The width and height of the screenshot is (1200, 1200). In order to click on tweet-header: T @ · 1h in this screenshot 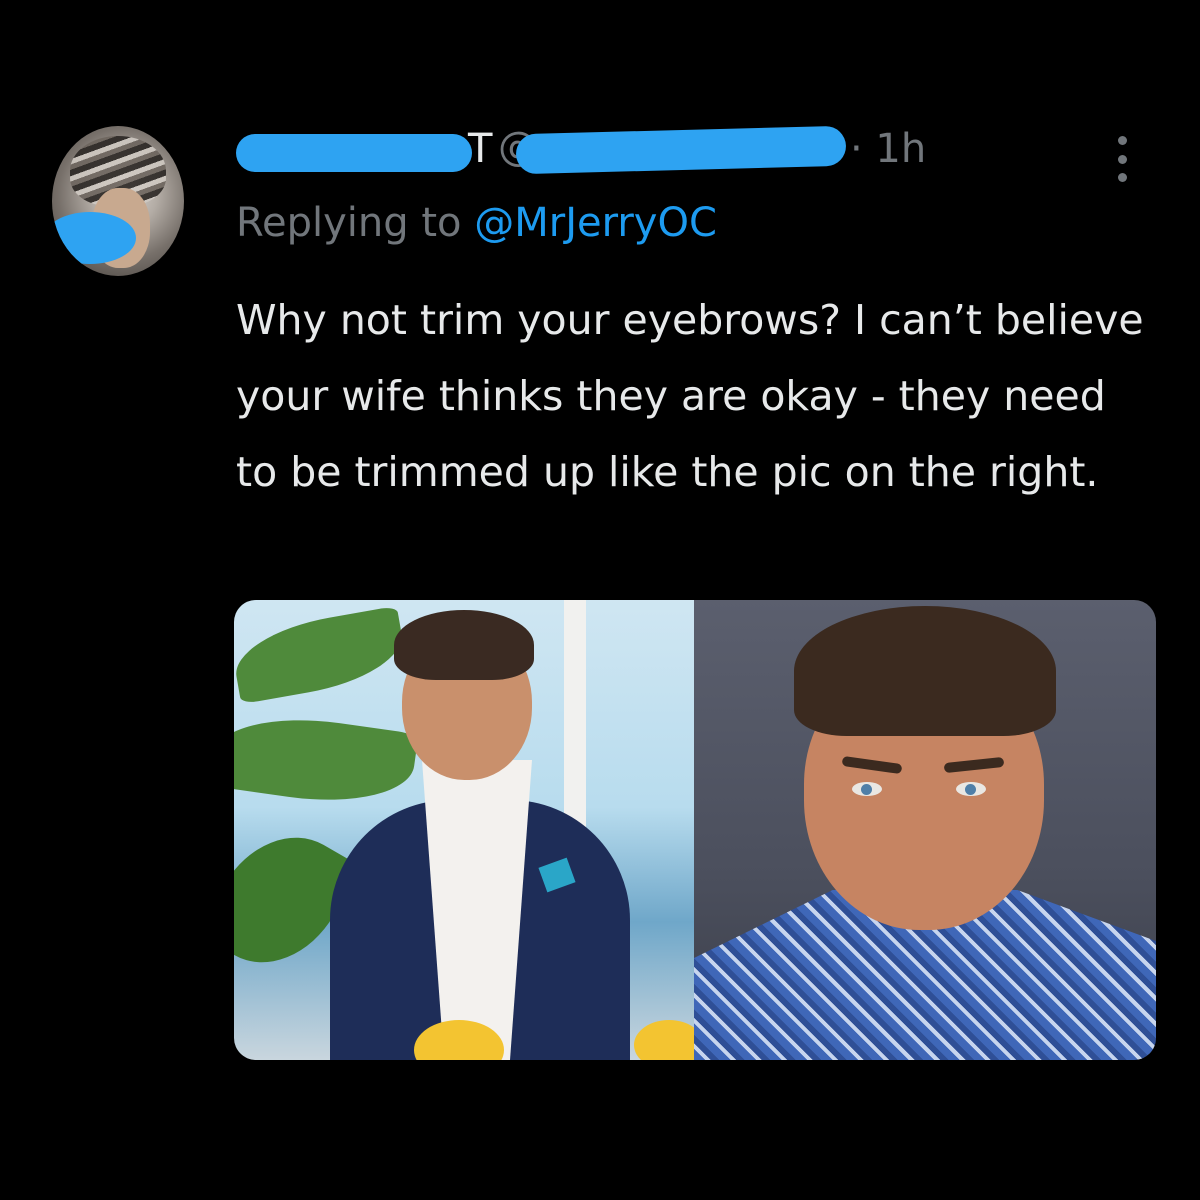, I will do `click(686, 152)`.